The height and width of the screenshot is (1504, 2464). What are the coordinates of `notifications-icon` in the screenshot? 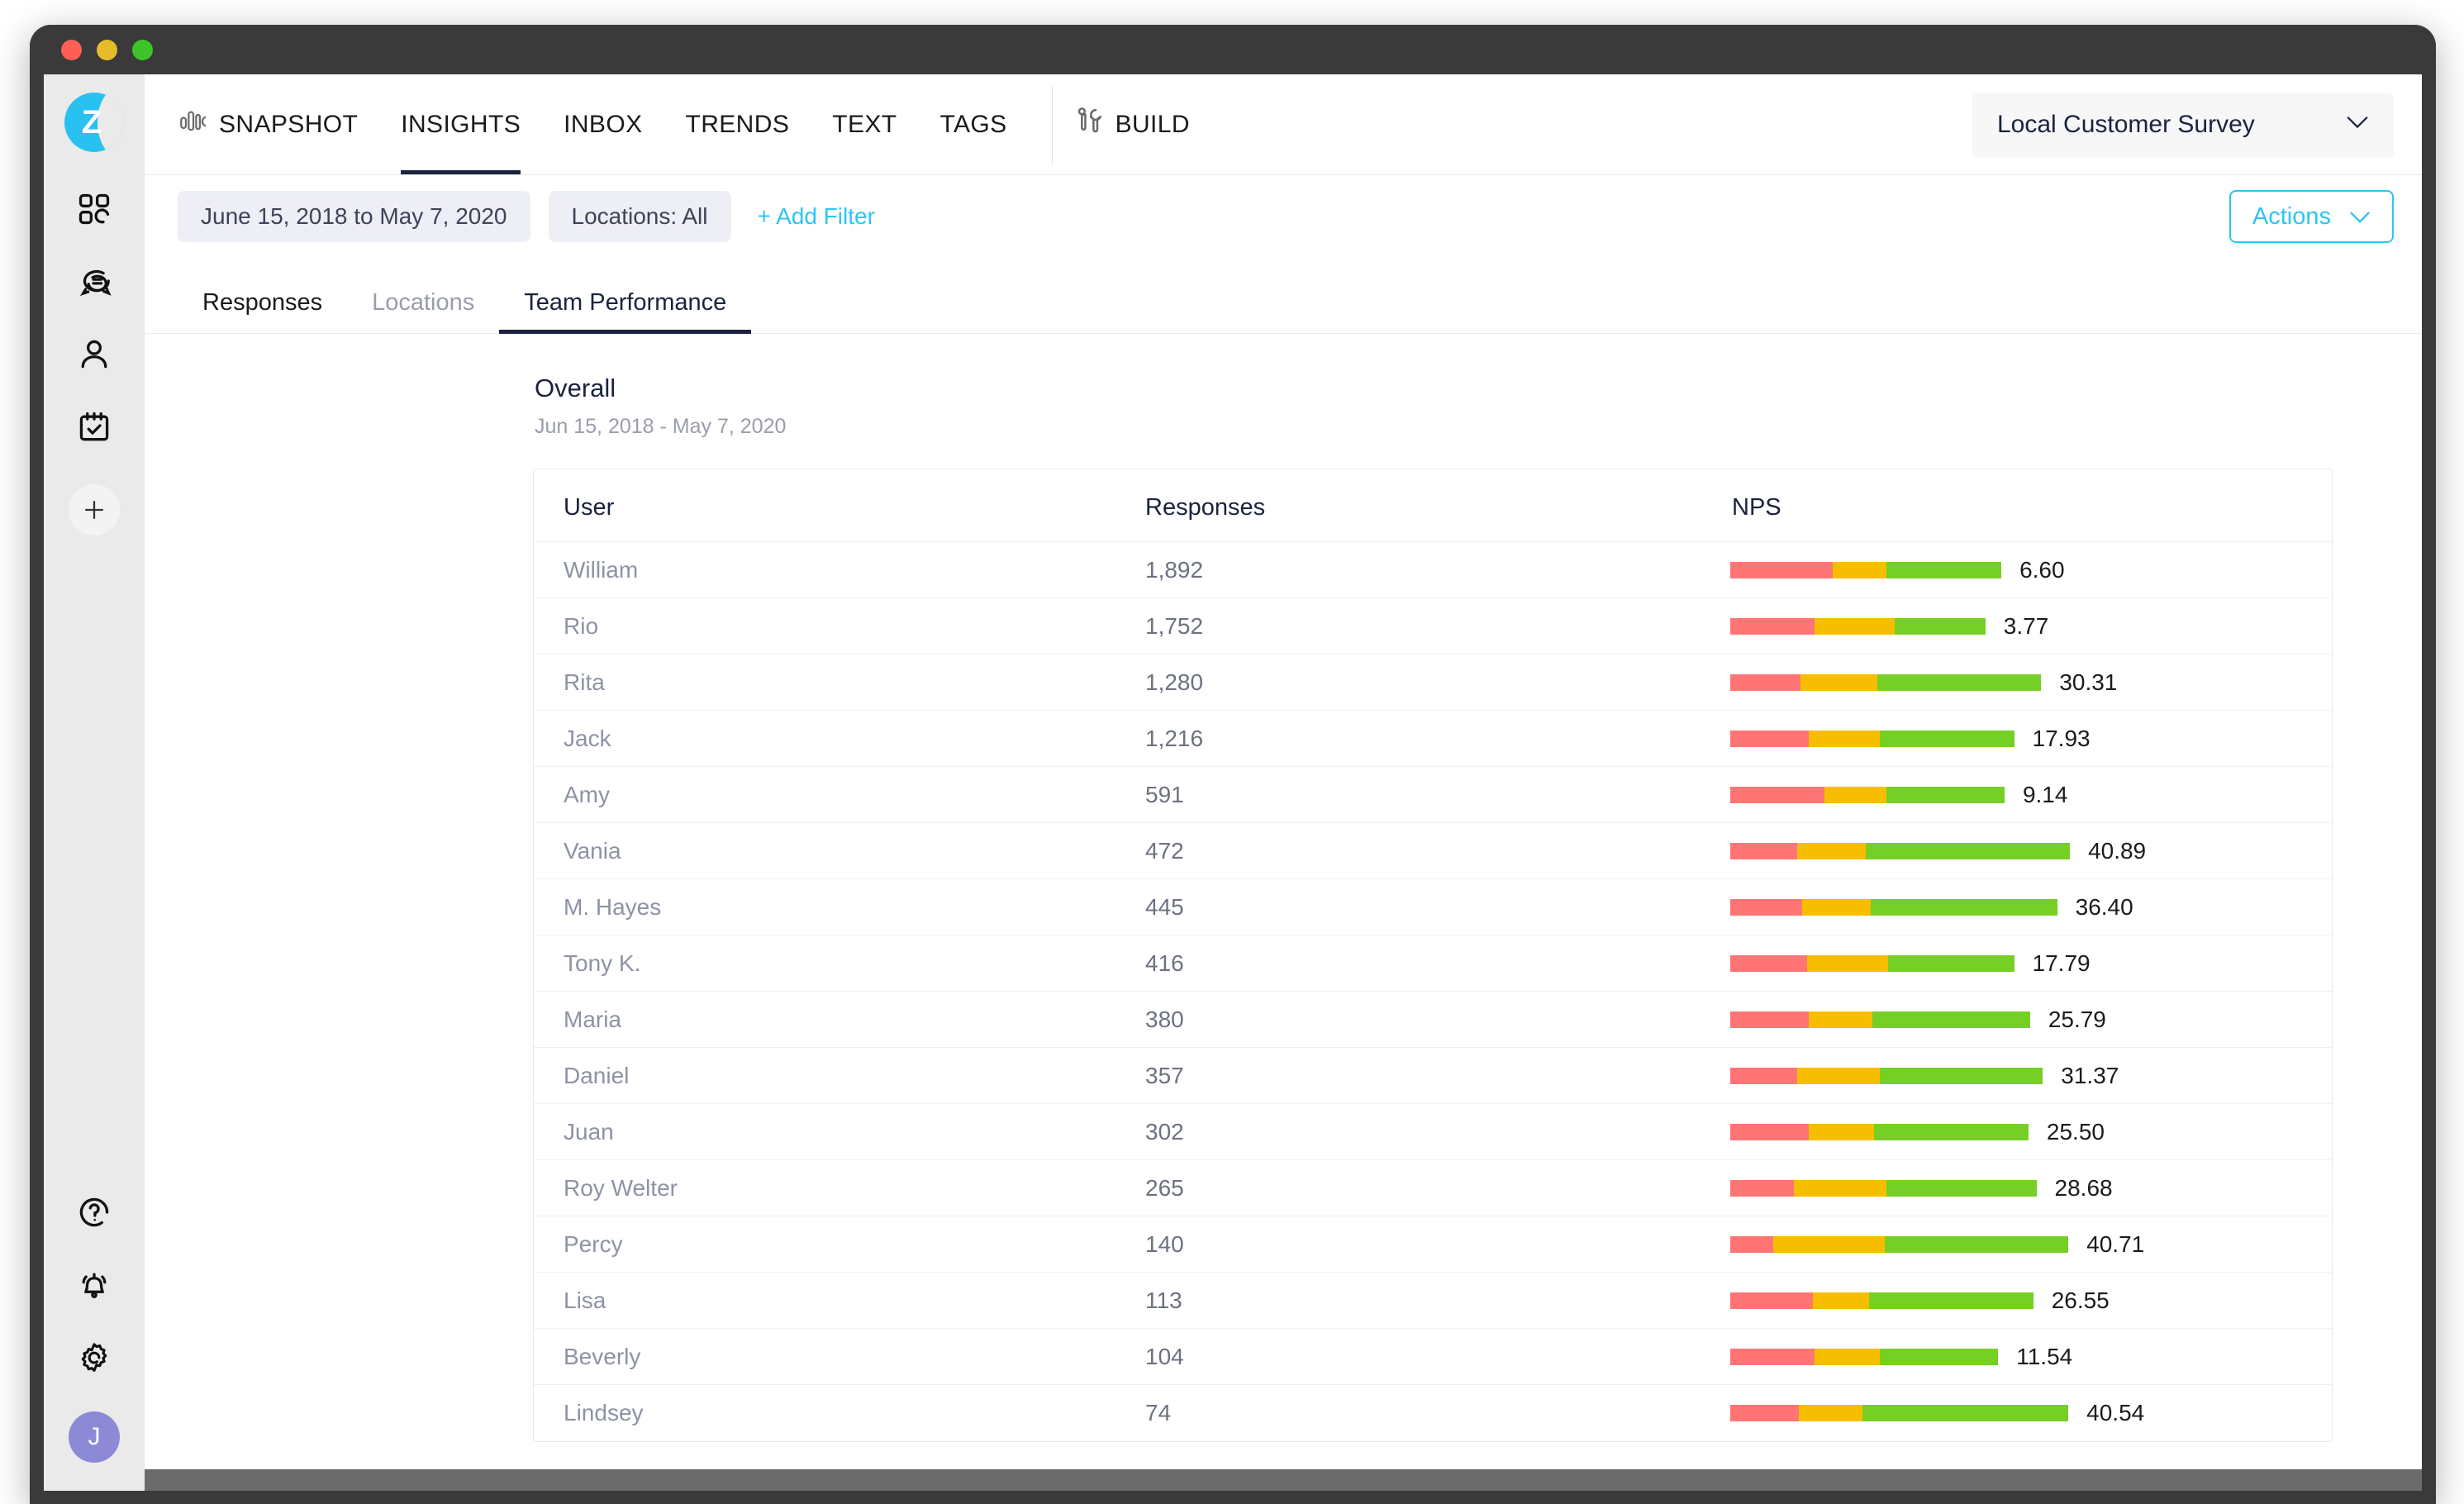 It's located at (94, 1285).